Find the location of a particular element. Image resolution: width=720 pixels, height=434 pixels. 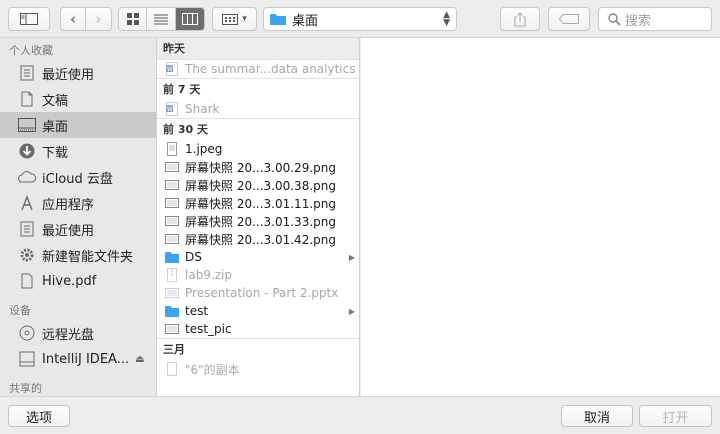

sidebar-item: Hive.pdf is located at coordinates (78, 281).